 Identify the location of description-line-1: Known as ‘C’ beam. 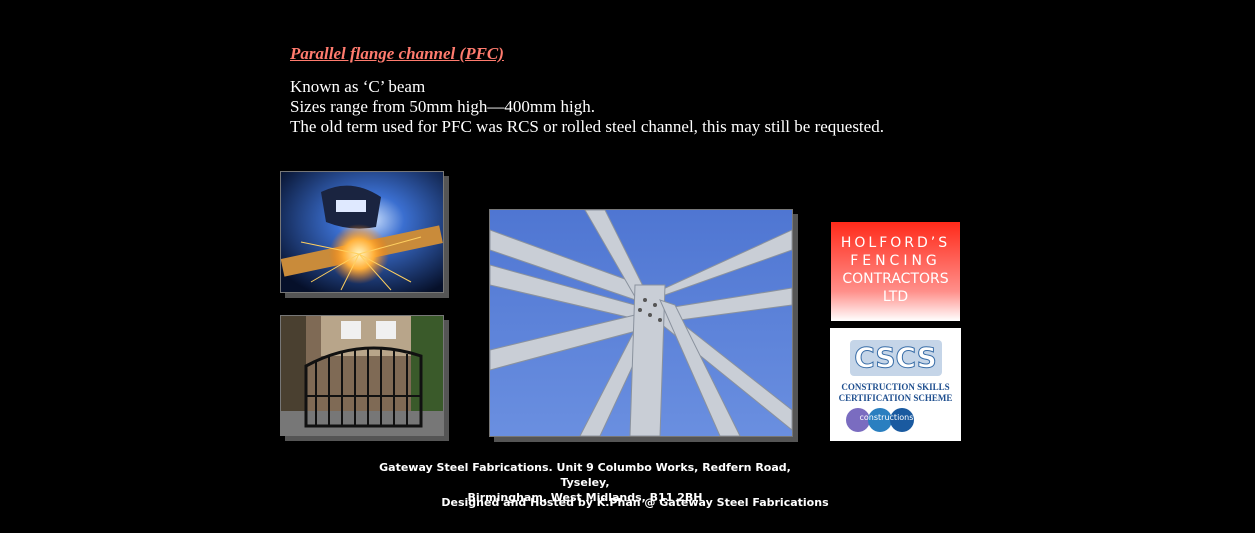
(358, 86).